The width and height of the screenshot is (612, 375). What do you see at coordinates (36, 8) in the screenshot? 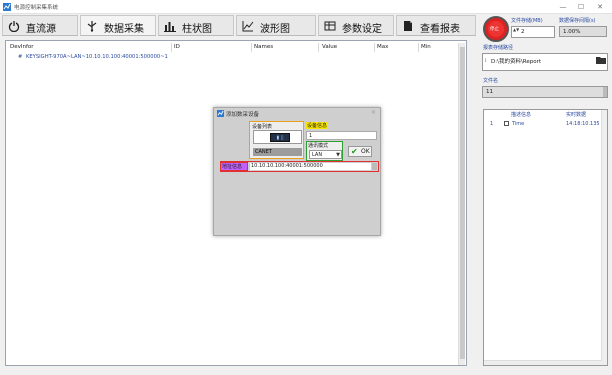
I see `window-title: 电源控制采集系统` at bounding box center [36, 8].